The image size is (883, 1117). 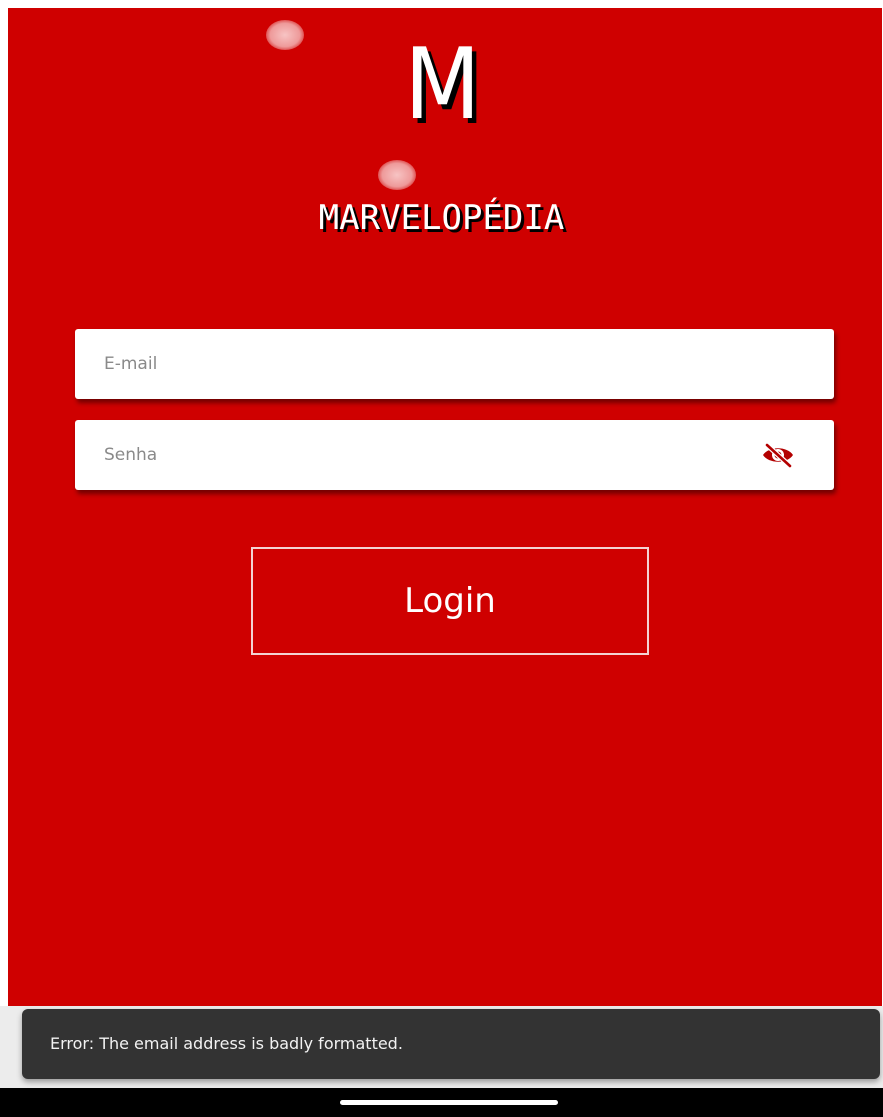 I want to click on home-indicator, so click(x=449, y=1102).